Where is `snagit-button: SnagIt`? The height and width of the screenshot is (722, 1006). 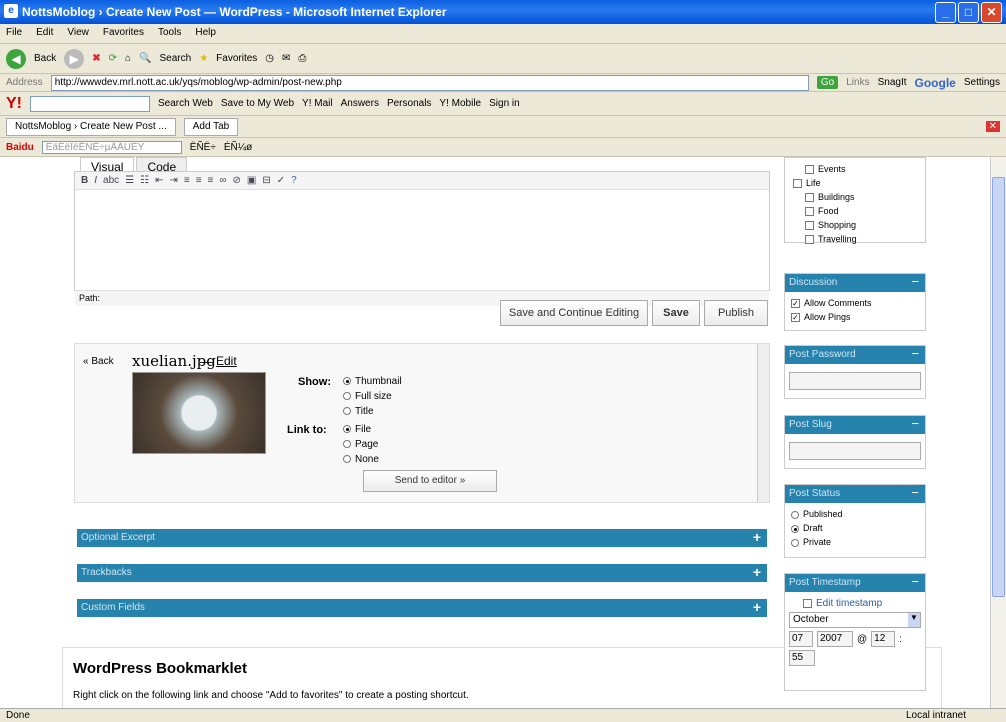 snagit-button: SnagIt is located at coordinates (892, 82).